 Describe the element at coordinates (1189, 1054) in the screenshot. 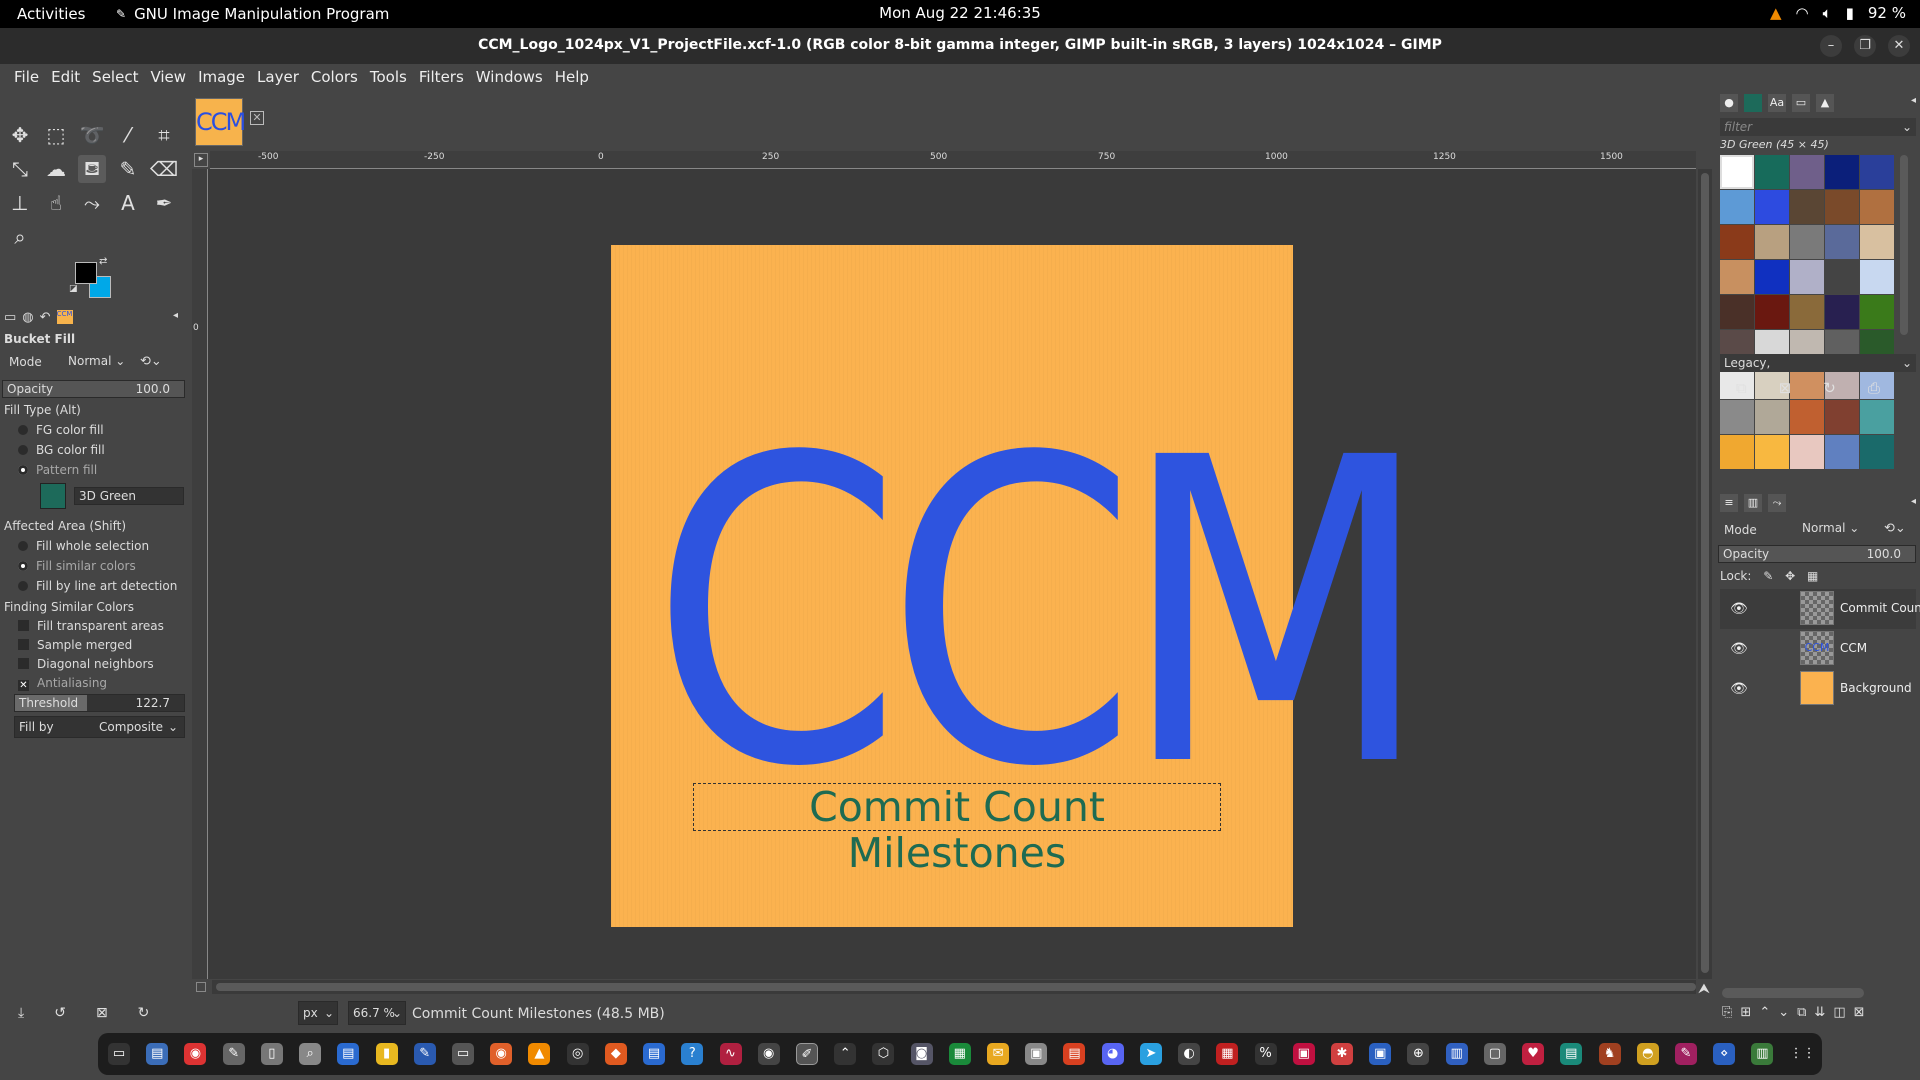

I see `steam-icon: ◐` at that location.